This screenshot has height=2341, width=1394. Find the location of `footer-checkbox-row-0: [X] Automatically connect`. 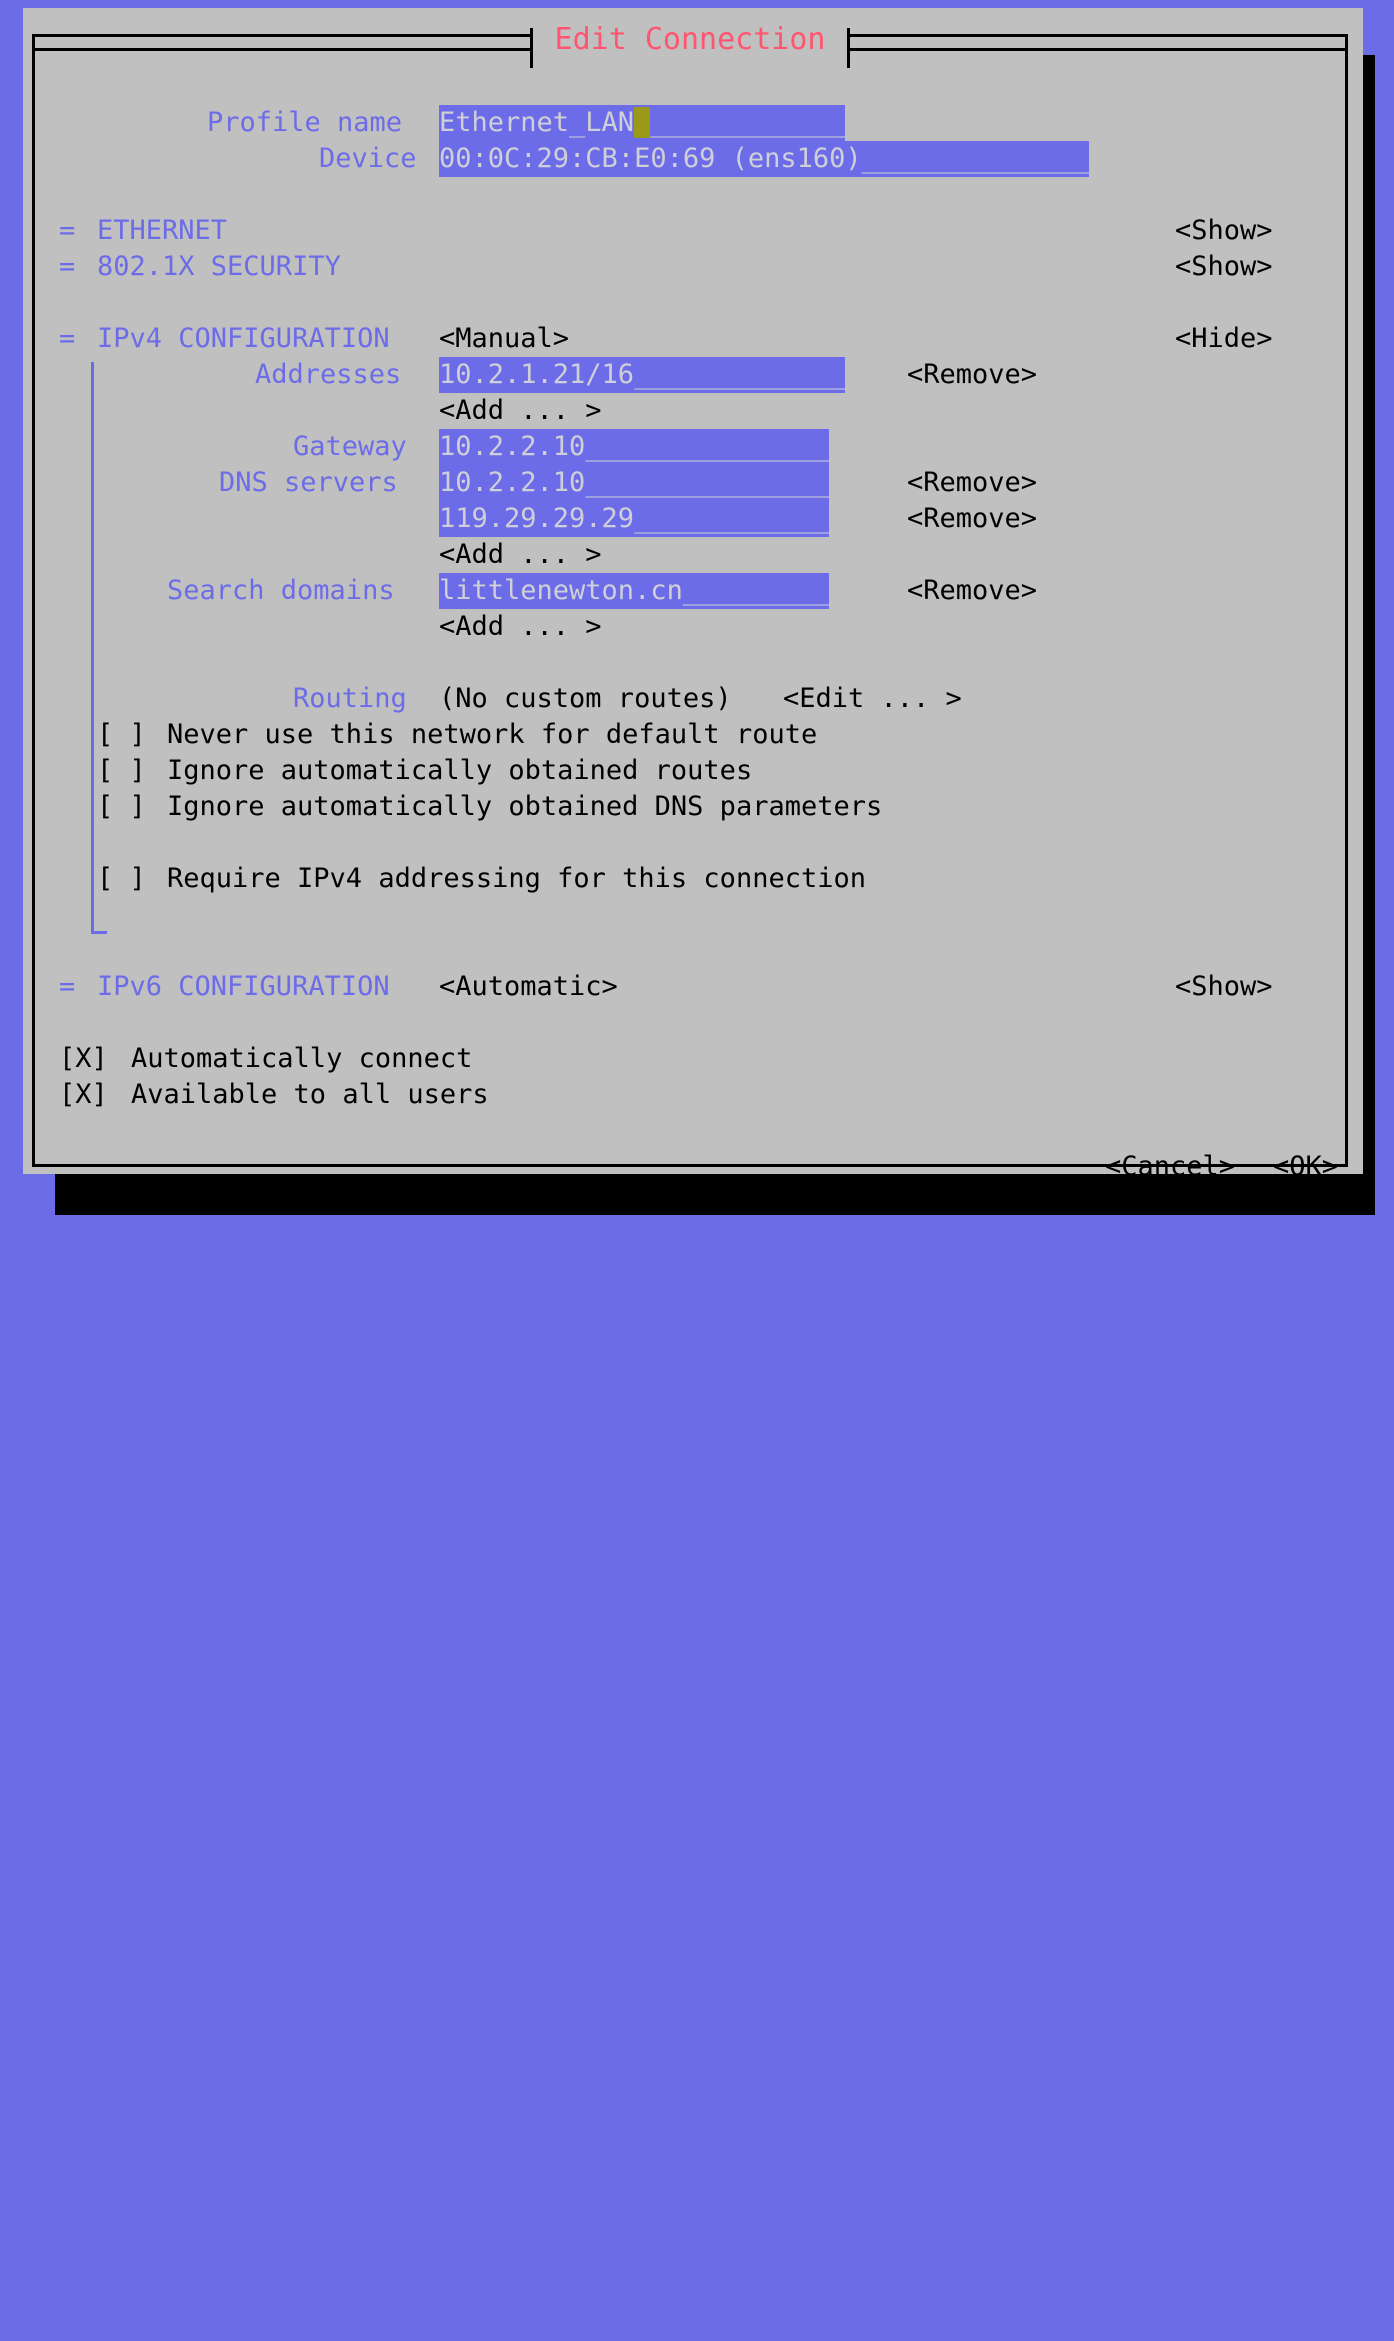

footer-checkbox-row-0: [X] Automatically connect is located at coordinates (693, 1059).